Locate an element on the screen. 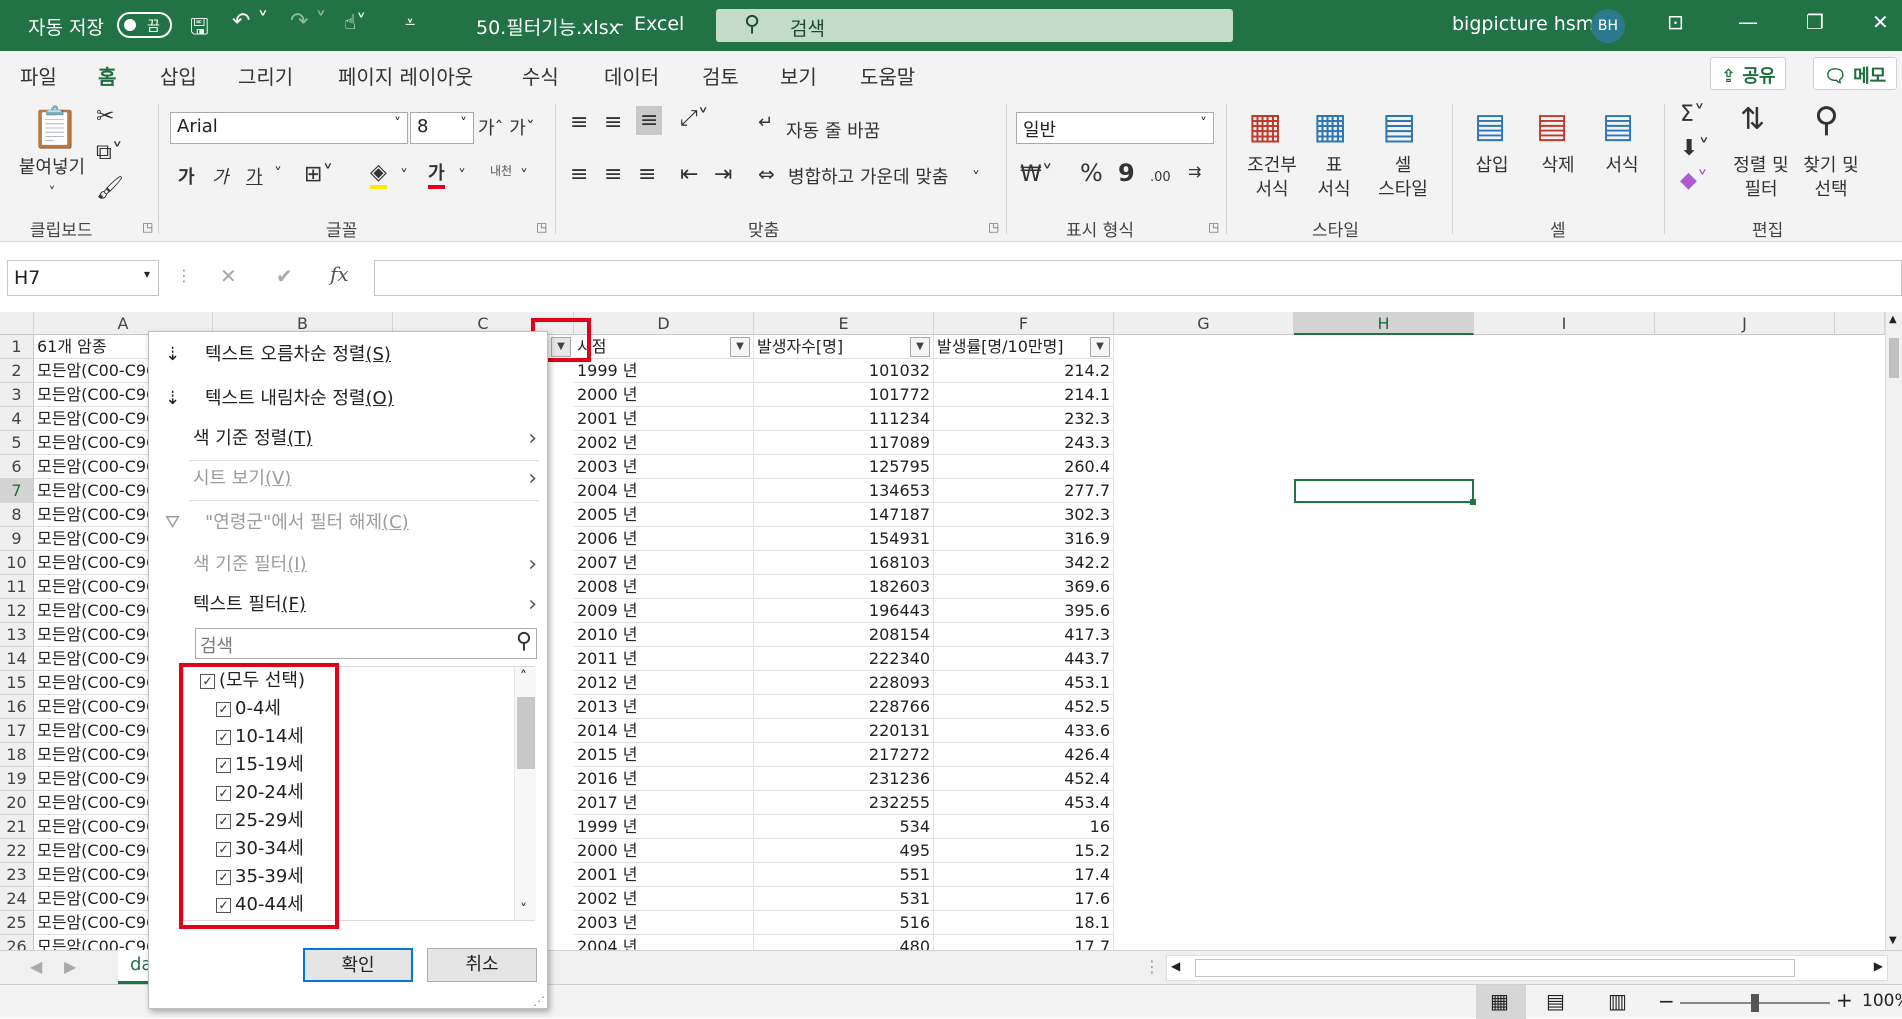 This screenshot has width=1902, height=1019. row-header: 16 is located at coordinates (17, 707).